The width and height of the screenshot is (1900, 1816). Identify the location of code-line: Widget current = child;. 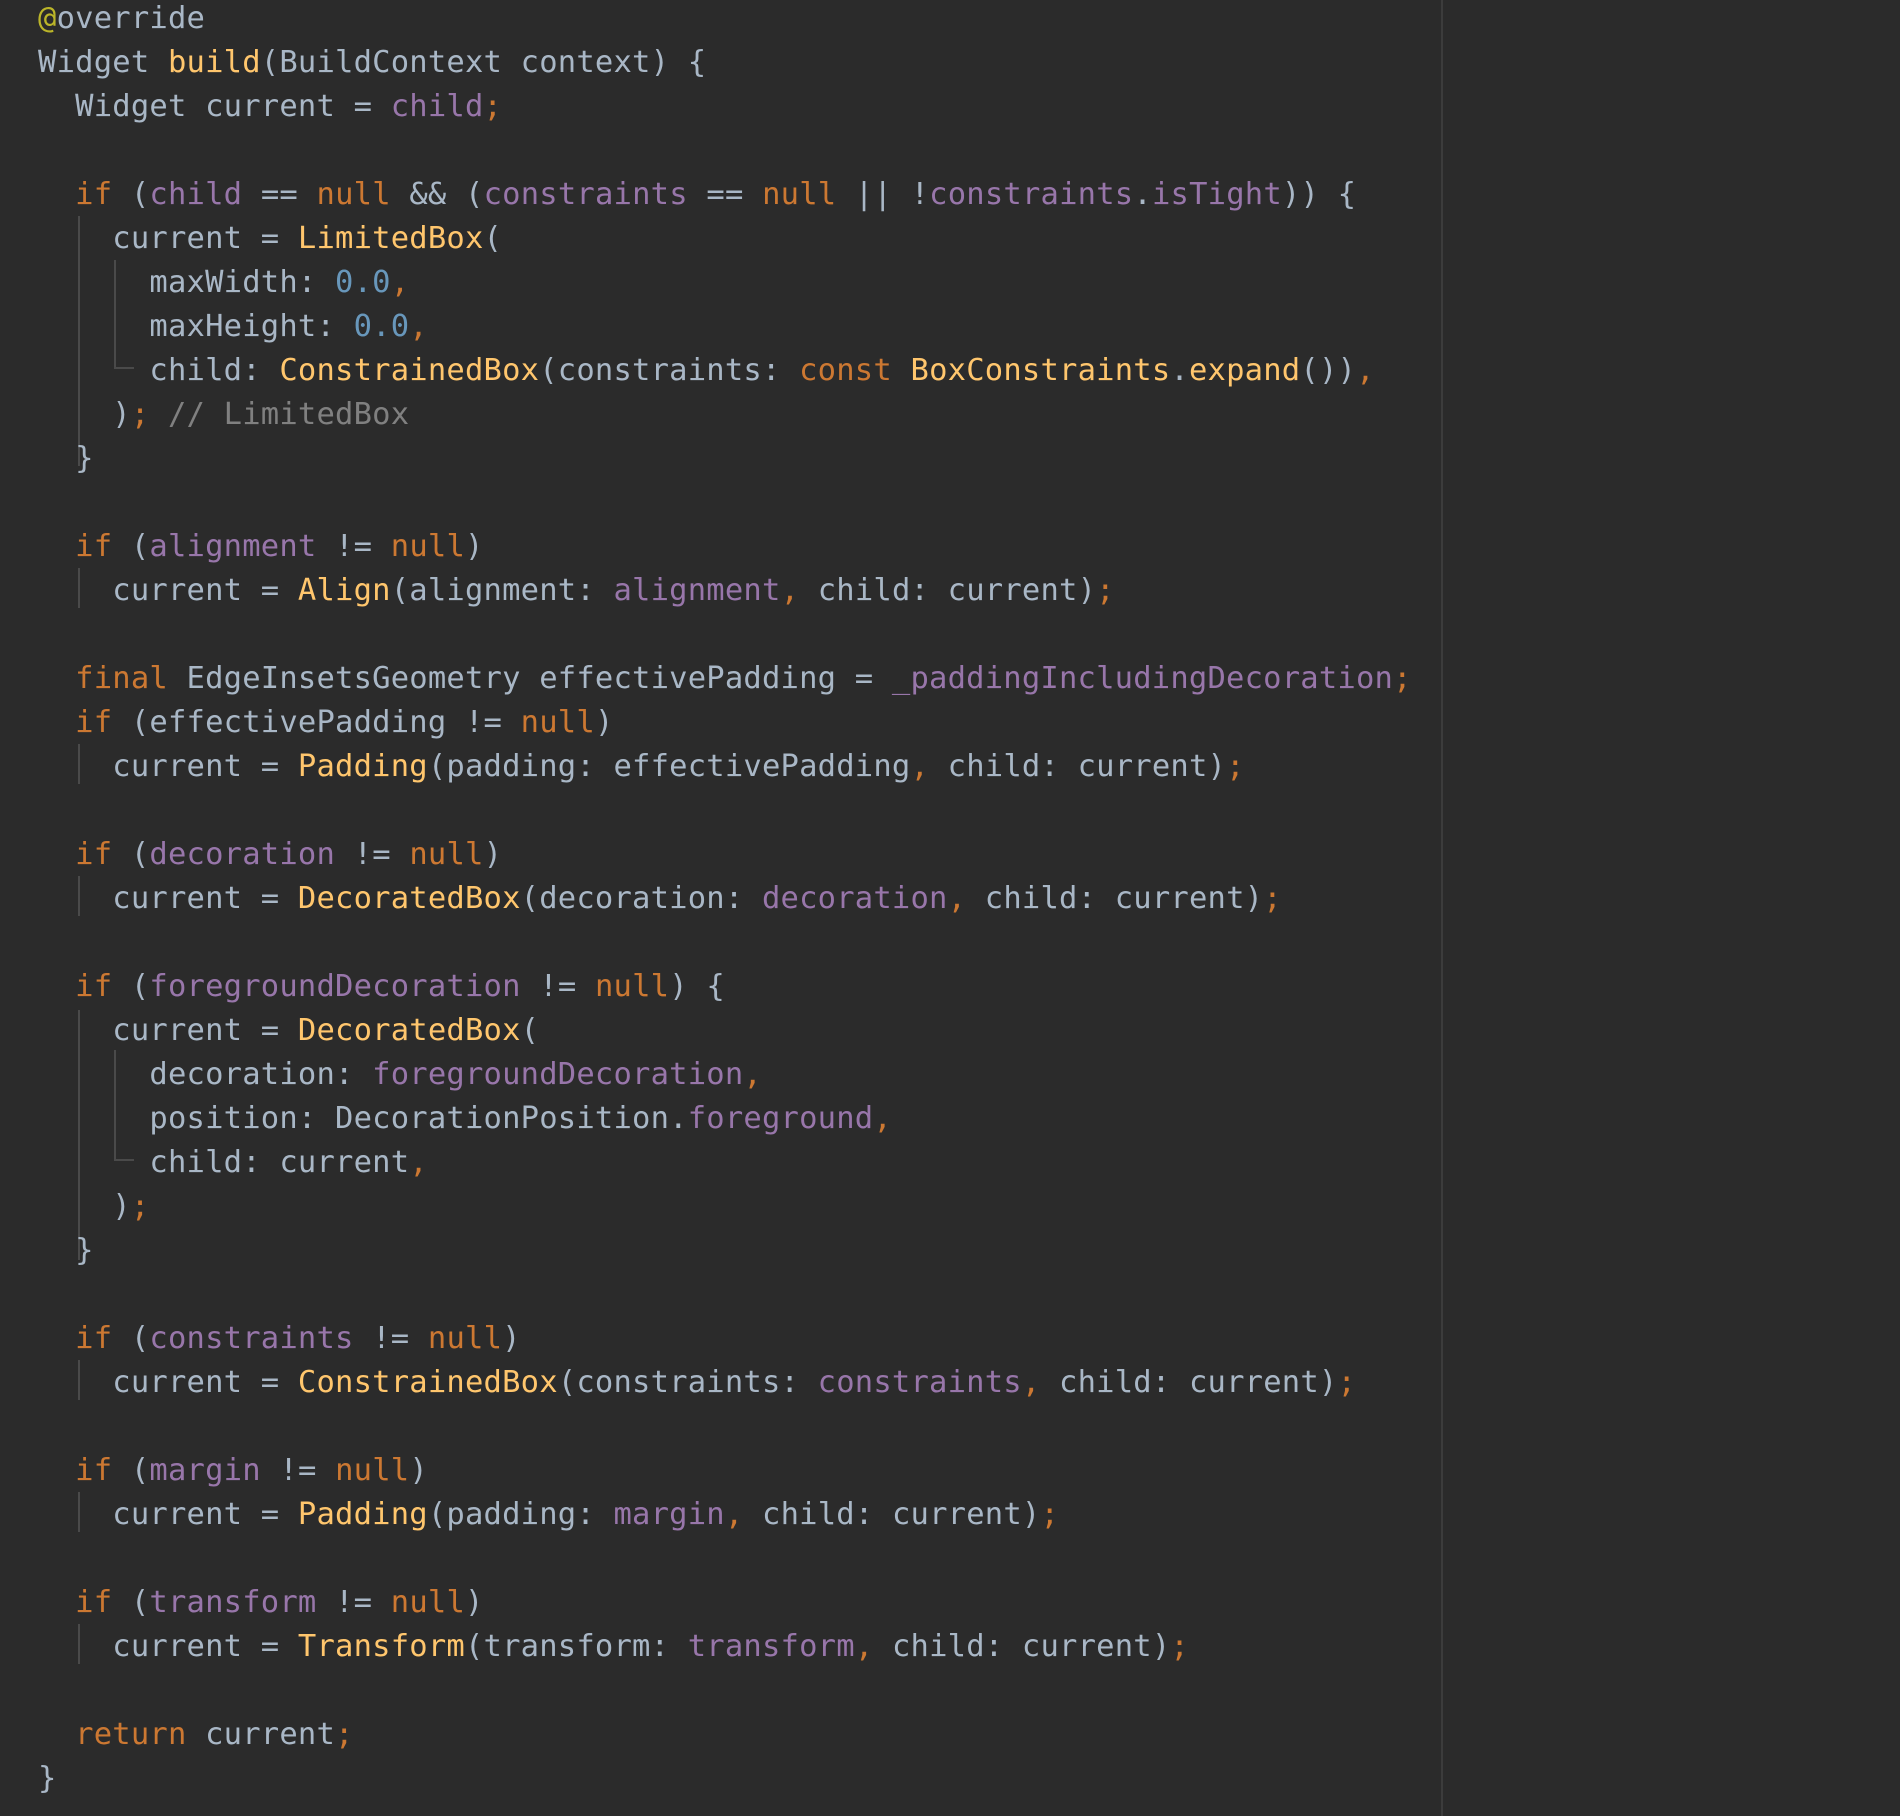
(270, 107).